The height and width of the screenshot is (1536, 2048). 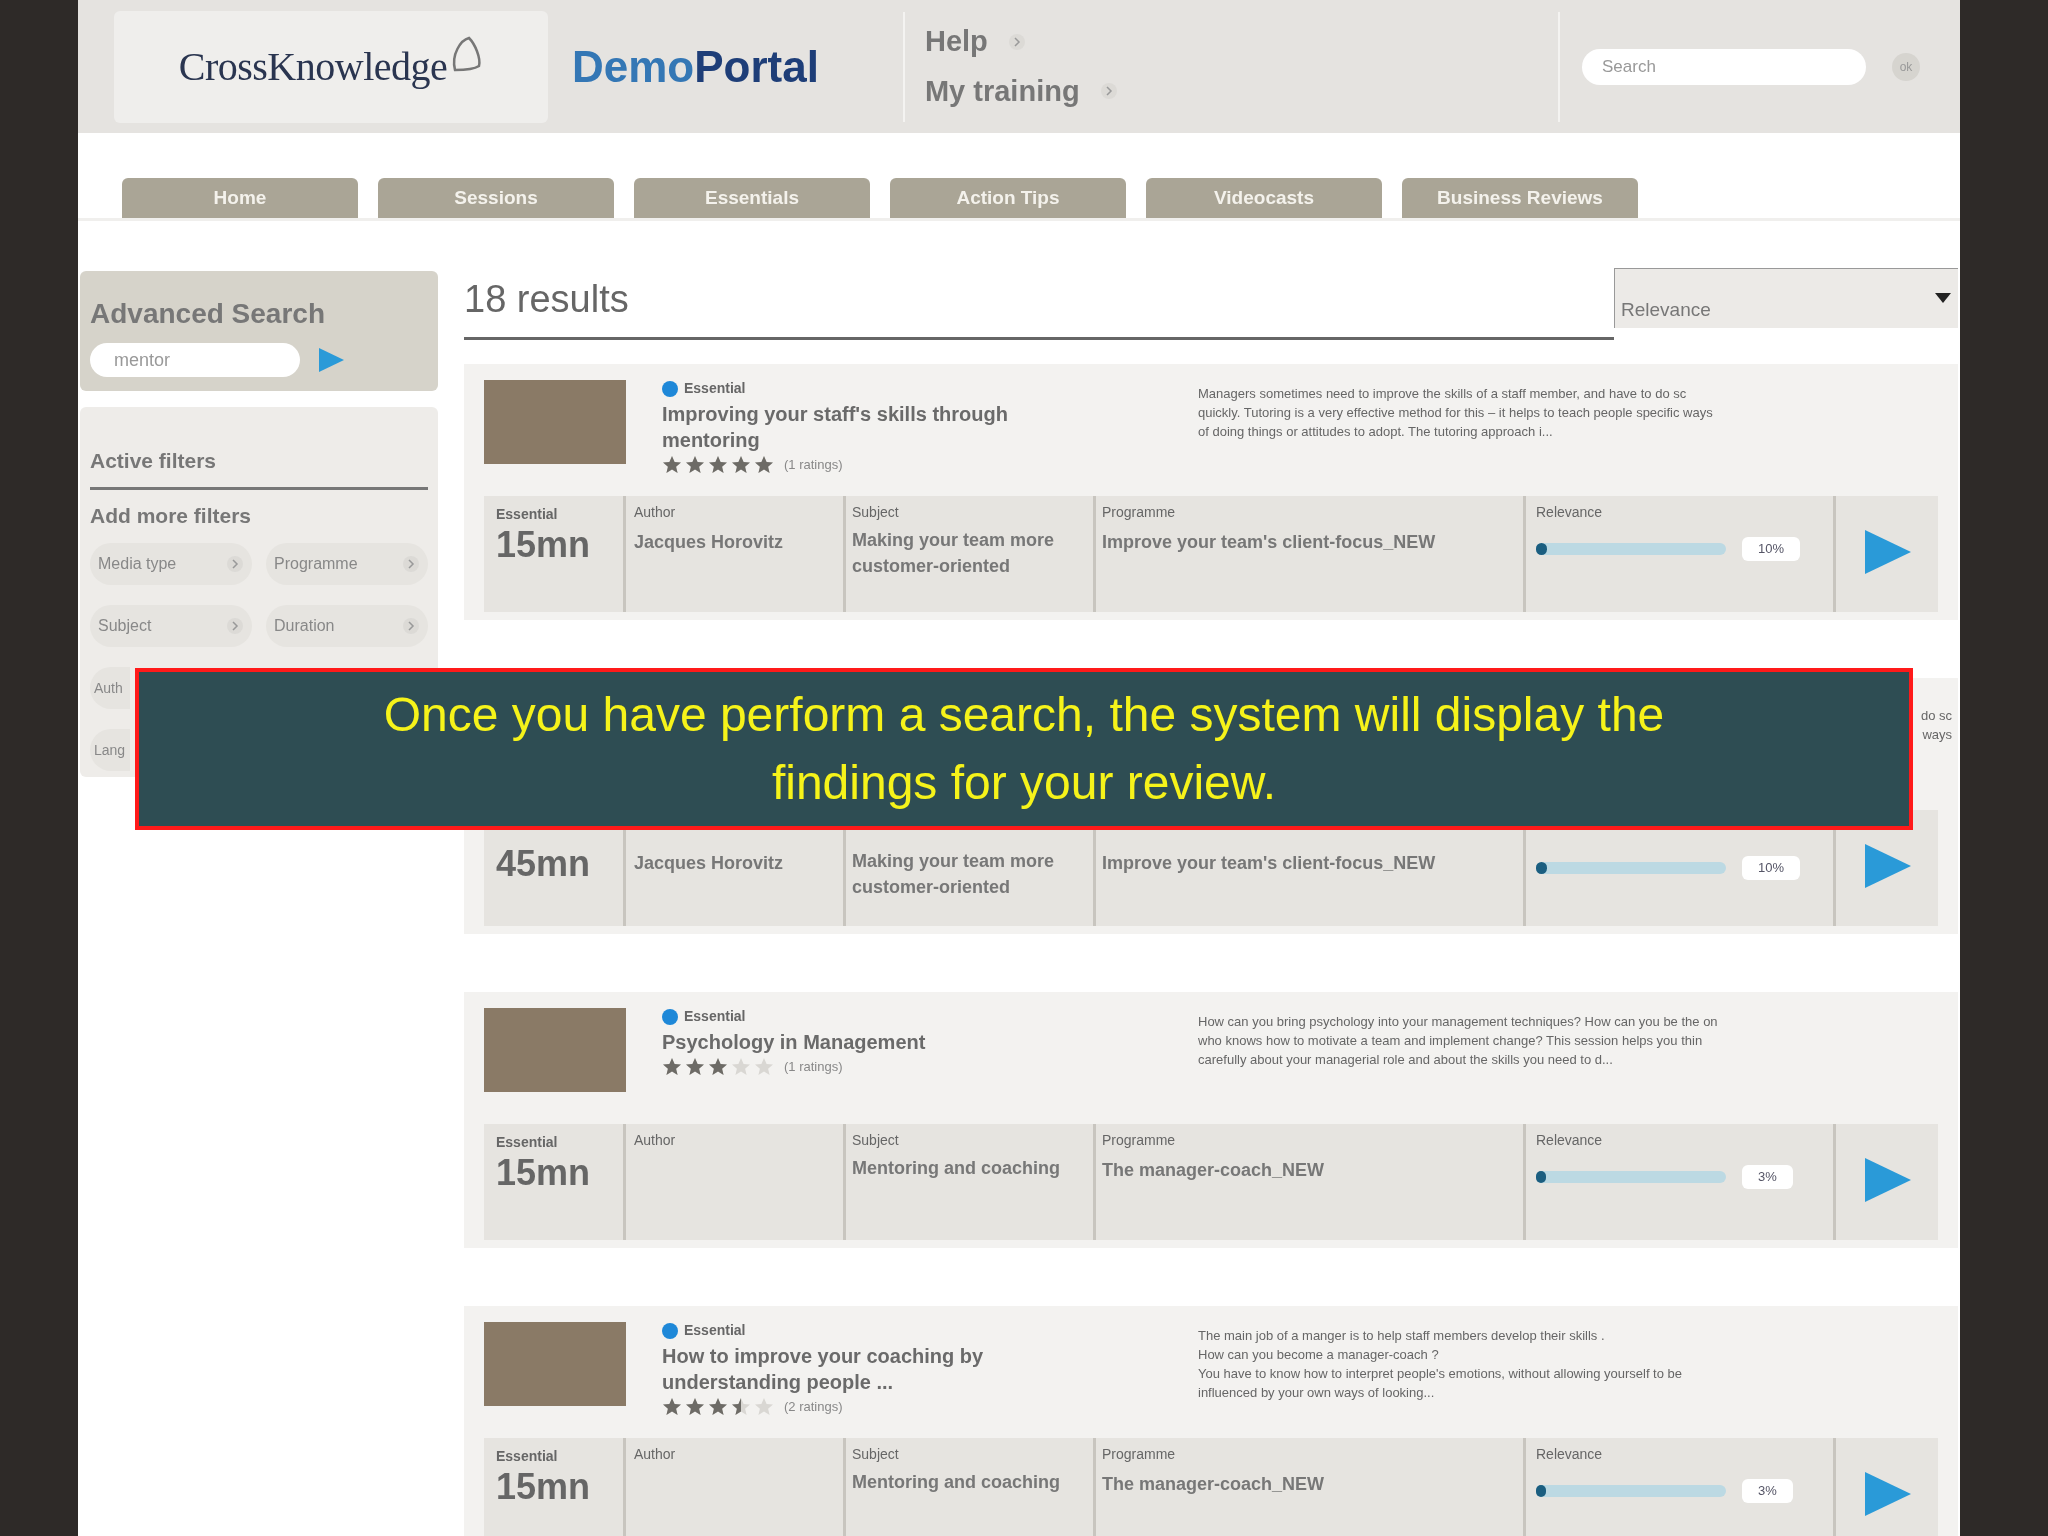 I want to click on portal-title: DemoPortal, so click(x=695, y=66).